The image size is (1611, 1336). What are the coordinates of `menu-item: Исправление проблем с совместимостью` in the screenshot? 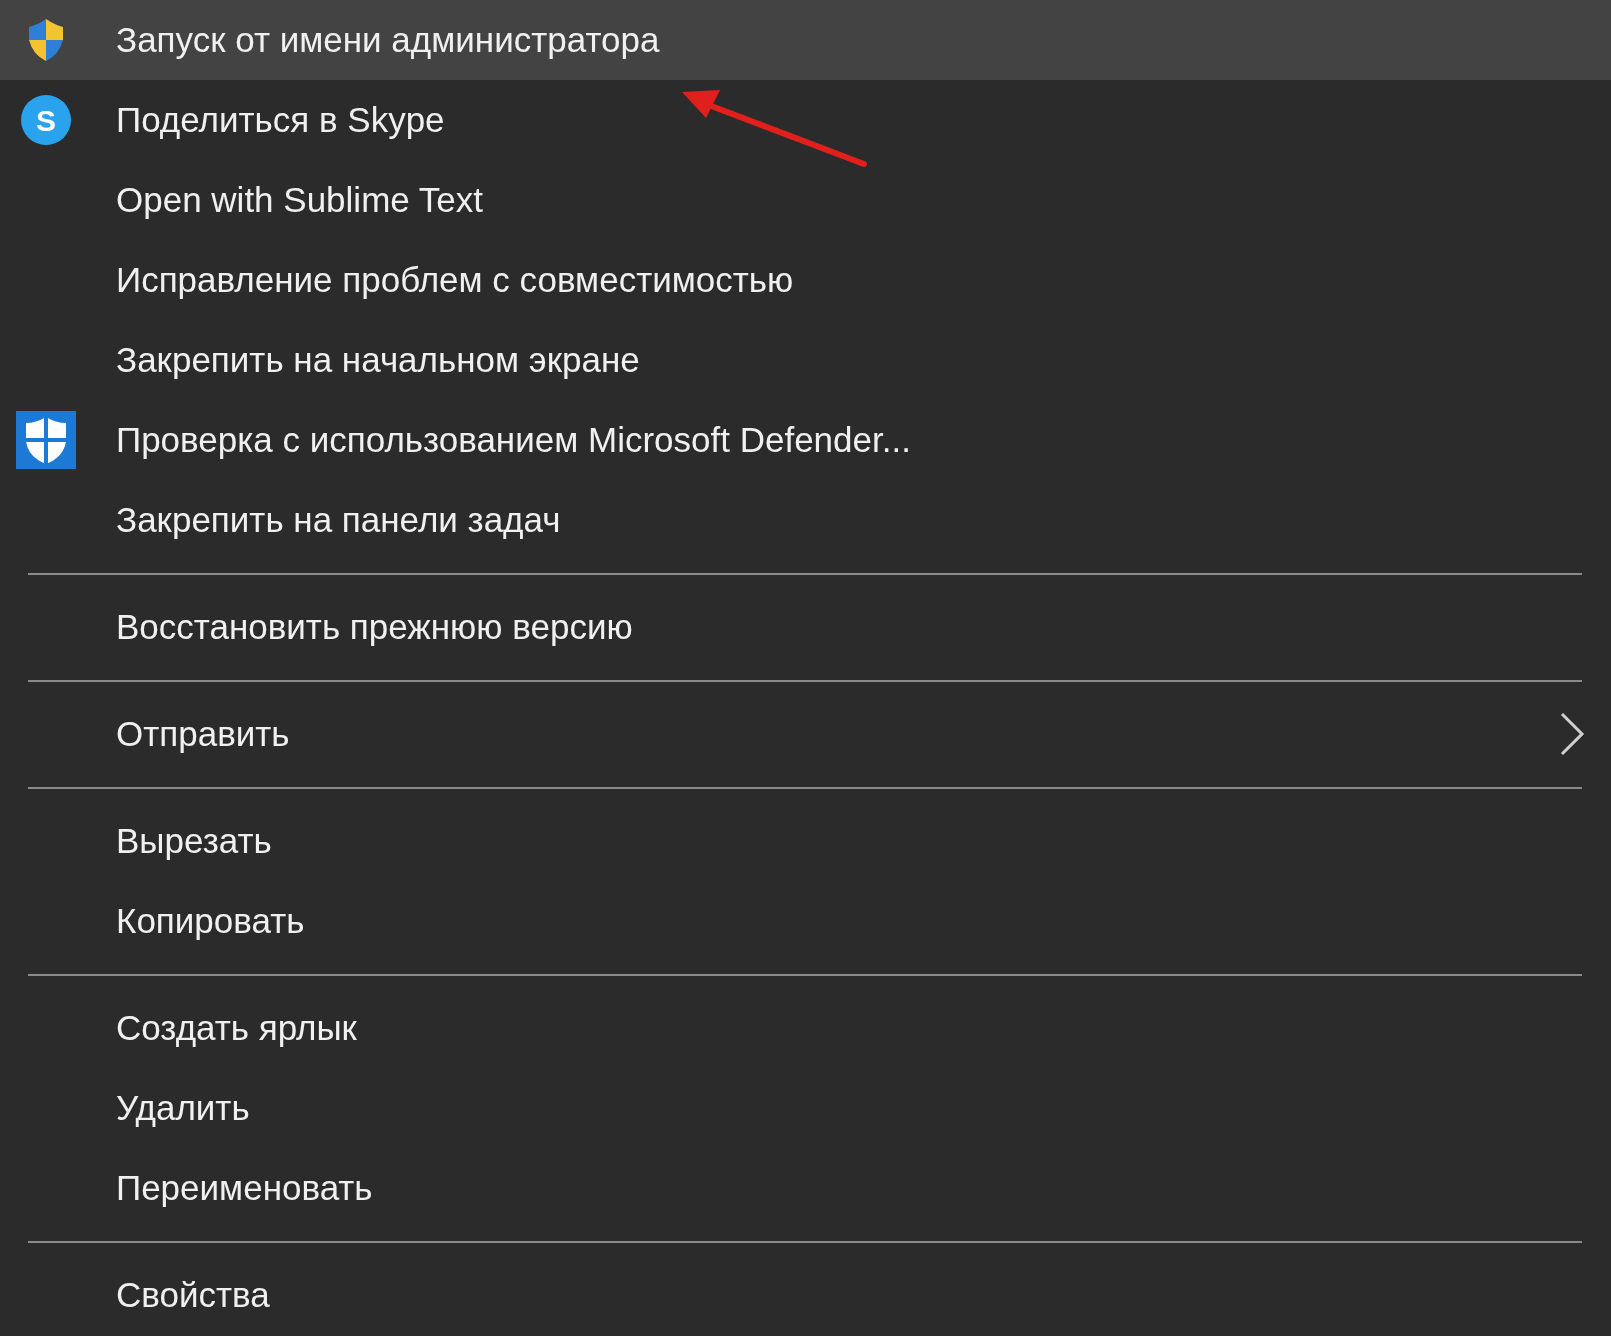 It's located at (805, 280).